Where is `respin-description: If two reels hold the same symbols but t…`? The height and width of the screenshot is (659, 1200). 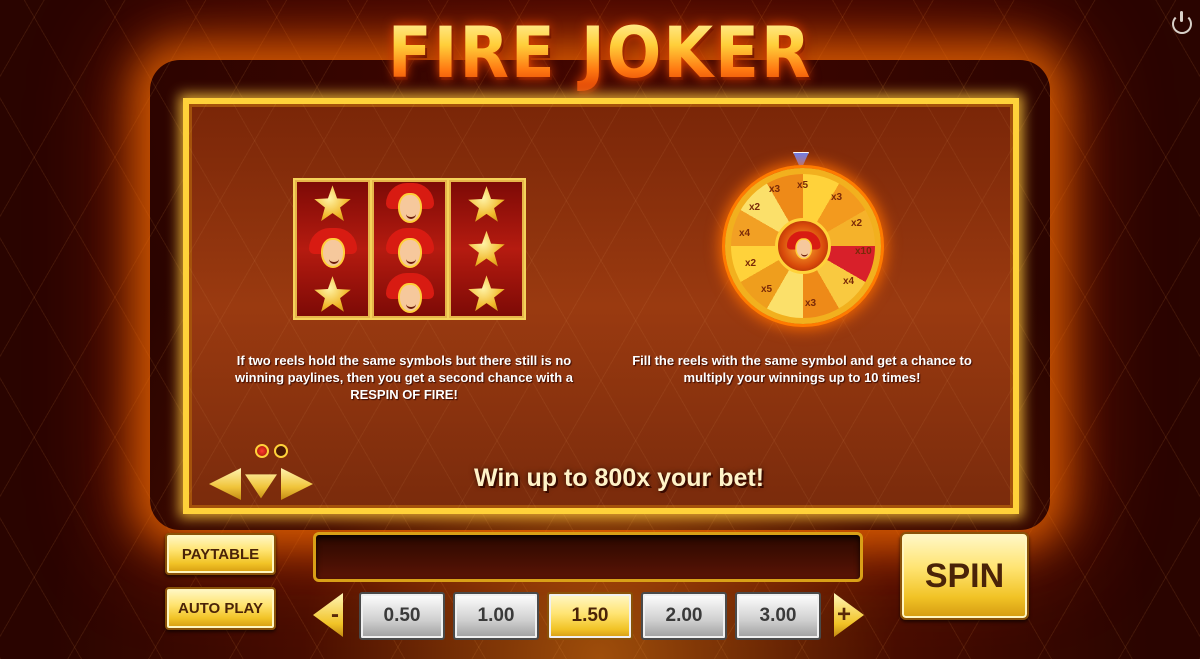 respin-description: If two reels hold the same symbols but t… is located at coordinates (404, 377).